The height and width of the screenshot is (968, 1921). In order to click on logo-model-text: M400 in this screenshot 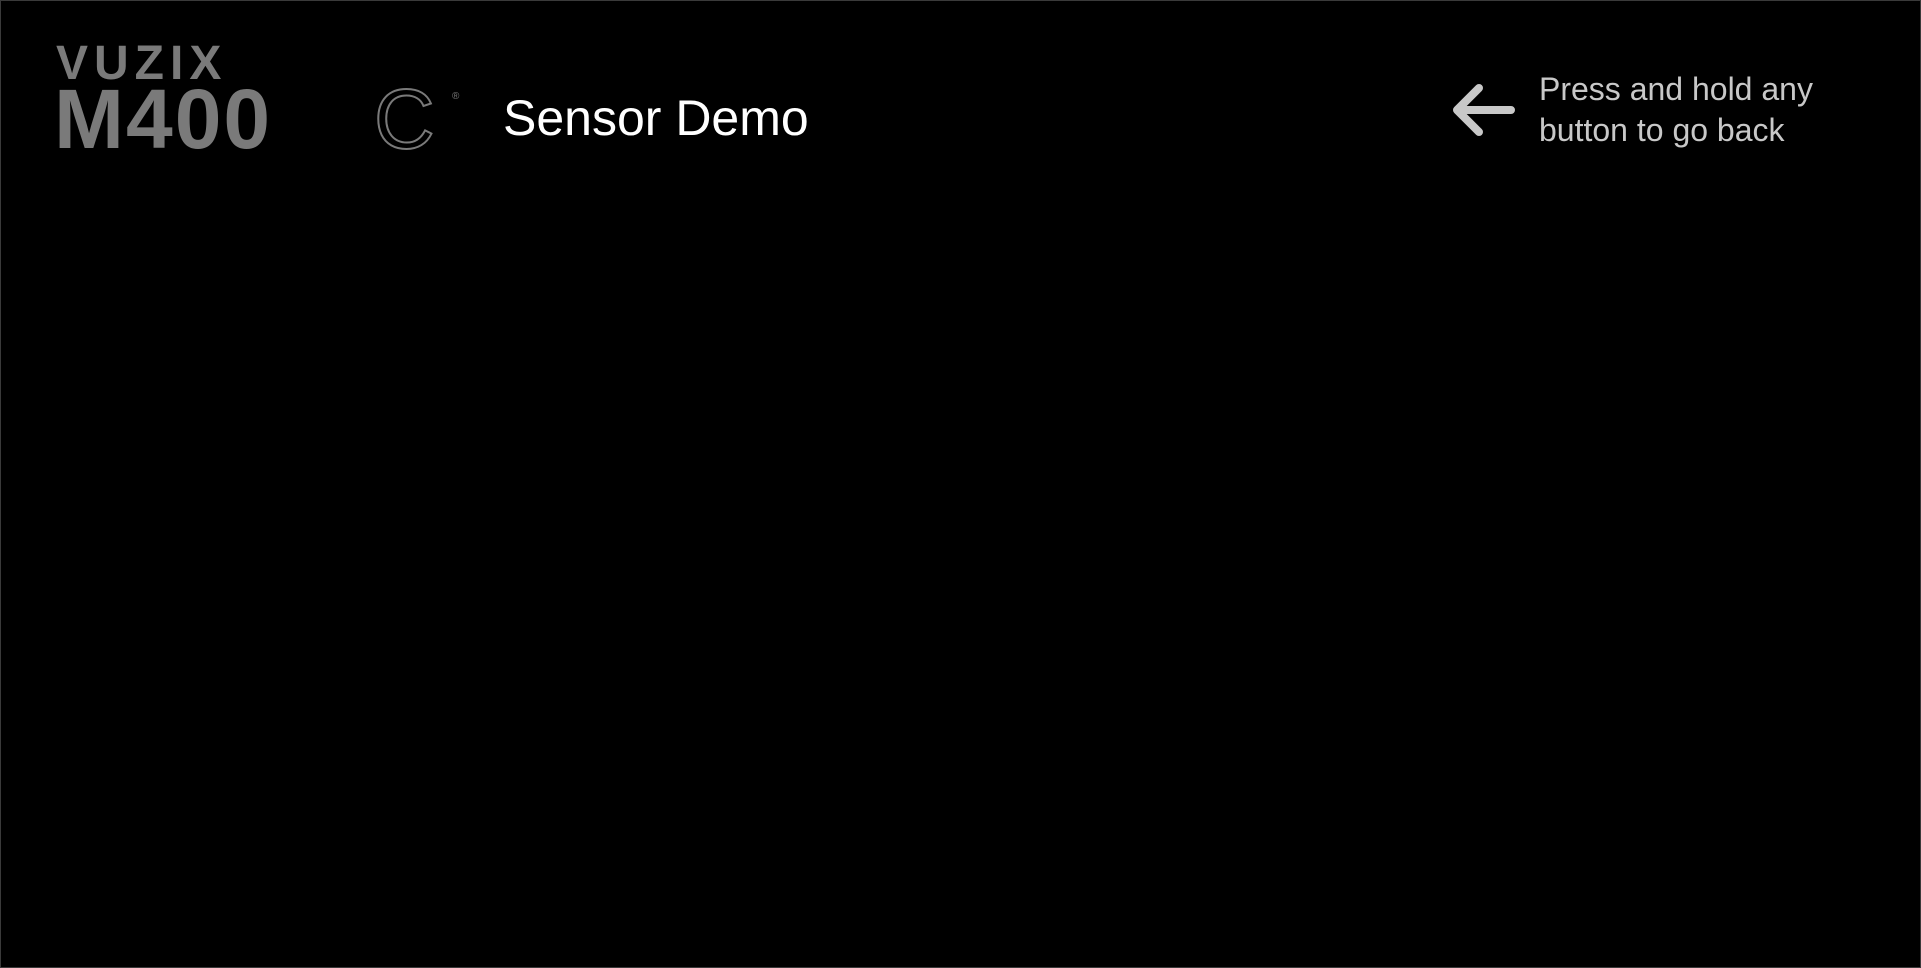, I will do `click(164, 114)`.